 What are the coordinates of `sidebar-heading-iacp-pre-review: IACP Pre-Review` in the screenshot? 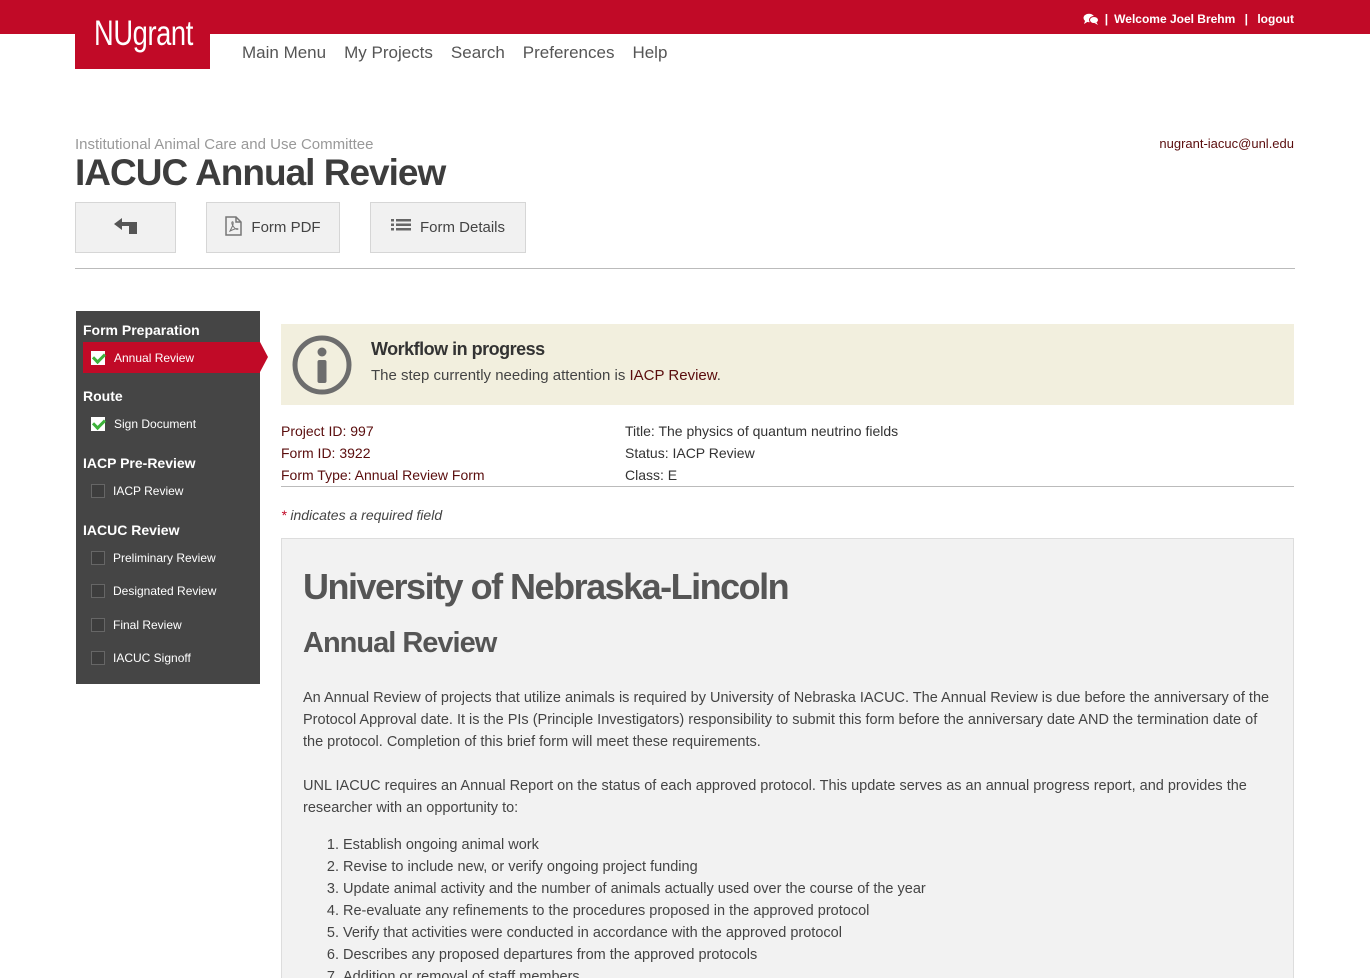 It's located at (139, 463).